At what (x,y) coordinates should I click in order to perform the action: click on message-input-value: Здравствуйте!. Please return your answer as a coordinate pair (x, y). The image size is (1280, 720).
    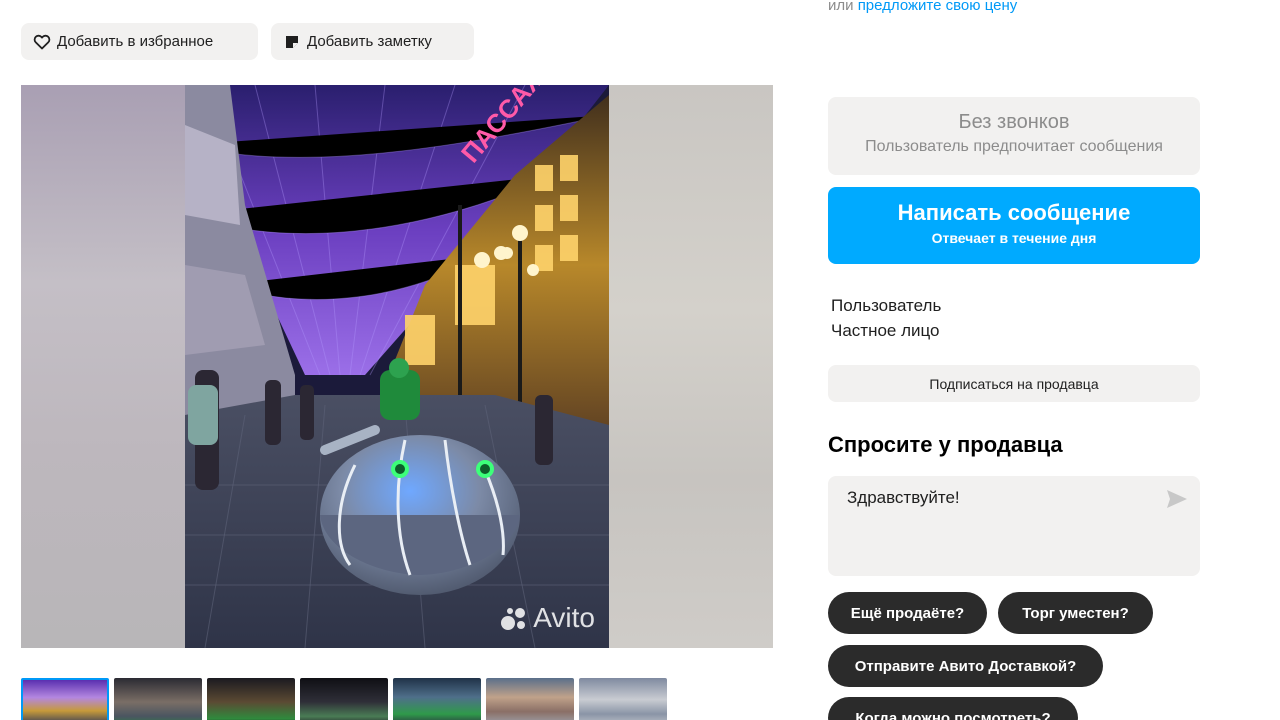
    Looking at the image, I should click on (903, 497).